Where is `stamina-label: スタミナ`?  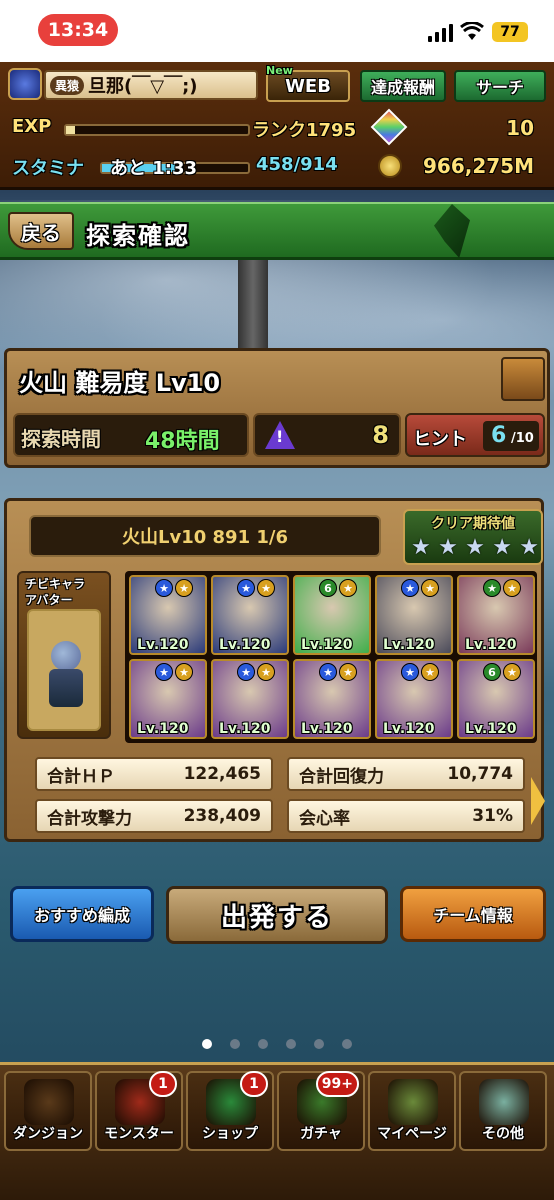 stamina-label: スタミナ is located at coordinates (48, 168).